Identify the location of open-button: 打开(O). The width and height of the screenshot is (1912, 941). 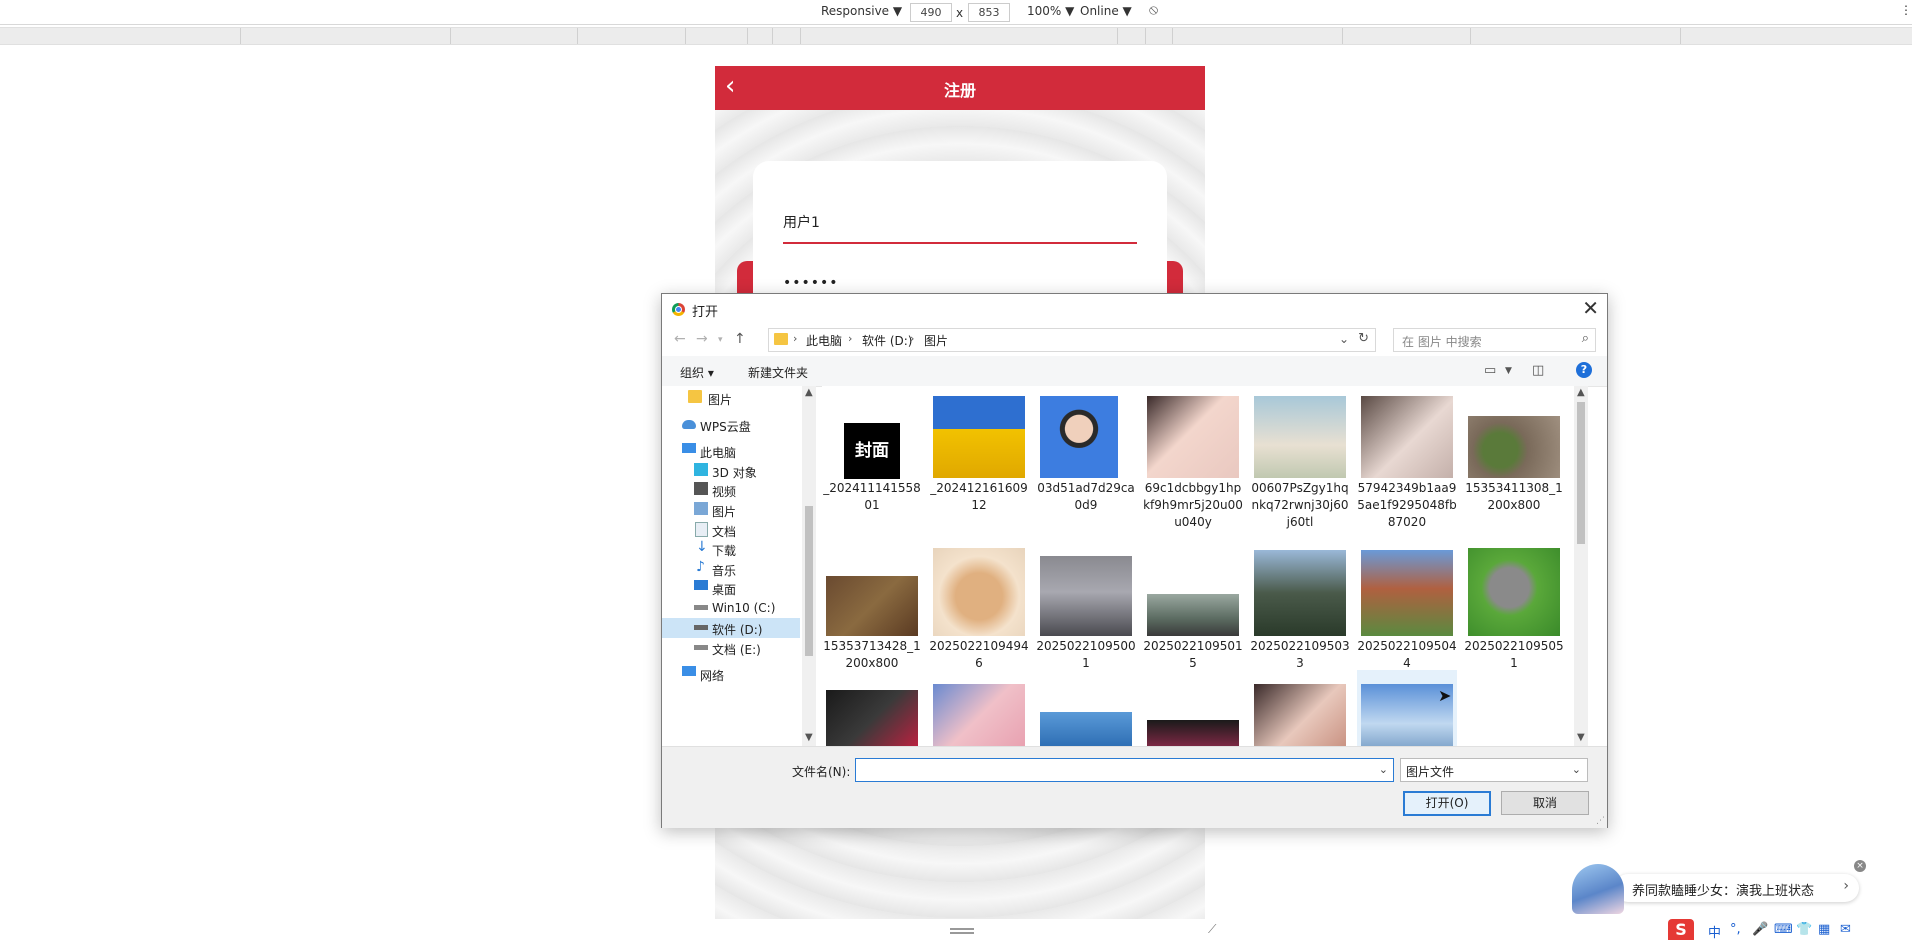
(1447, 803).